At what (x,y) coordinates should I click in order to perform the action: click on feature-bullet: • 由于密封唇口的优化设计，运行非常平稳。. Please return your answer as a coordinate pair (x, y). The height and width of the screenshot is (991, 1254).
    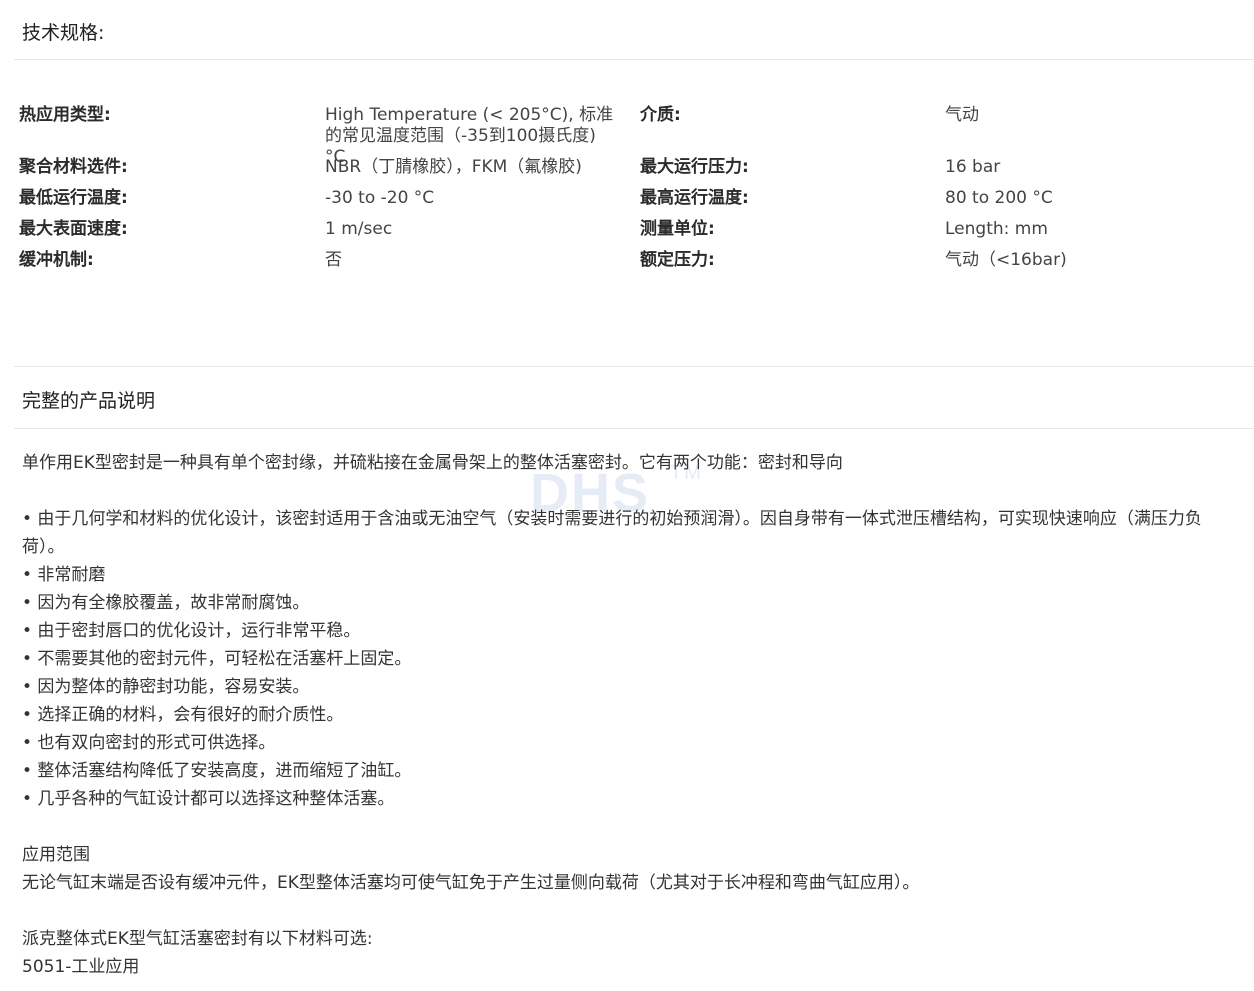
    Looking at the image, I should click on (191, 631).